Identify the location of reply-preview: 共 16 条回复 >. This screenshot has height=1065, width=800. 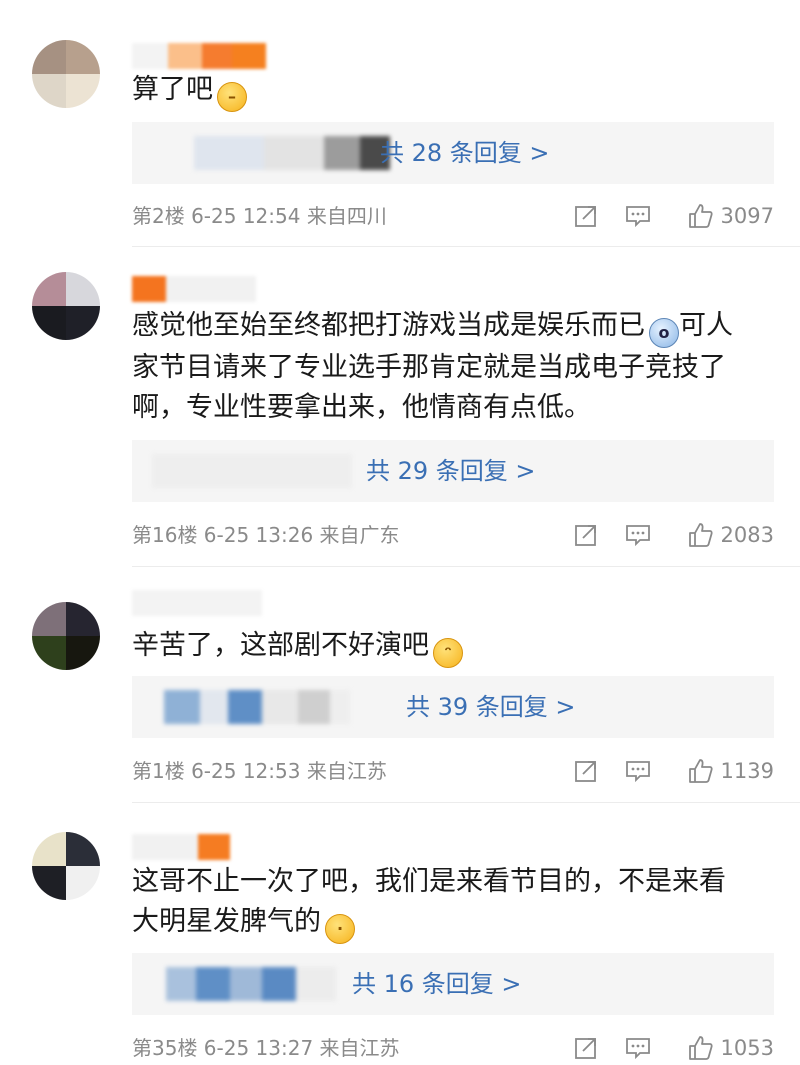
(453, 984).